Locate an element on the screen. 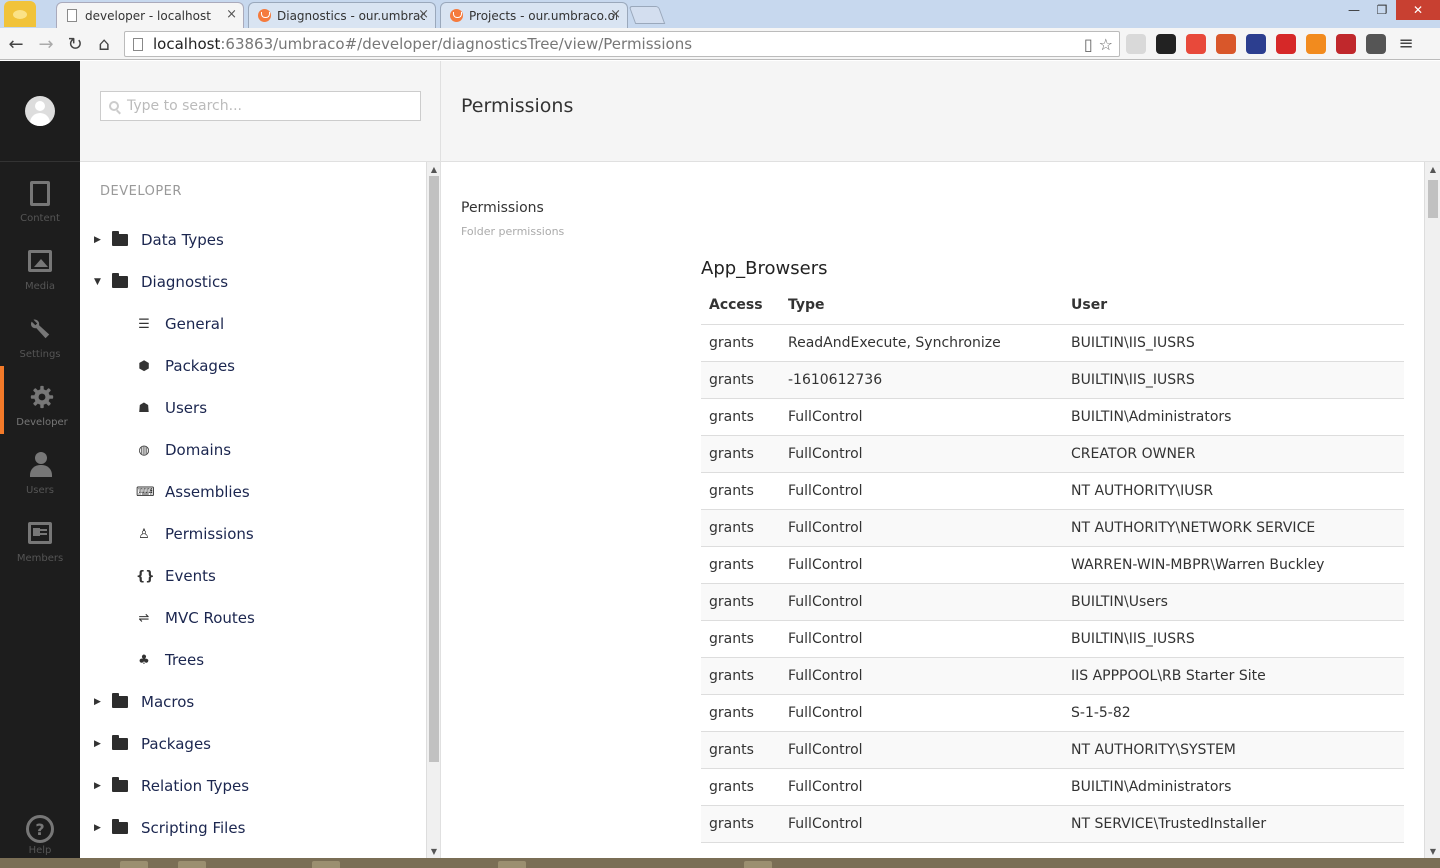 Image resolution: width=1440 pixels, height=868 pixels. user-avatar-area is located at coordinates (40, 111).